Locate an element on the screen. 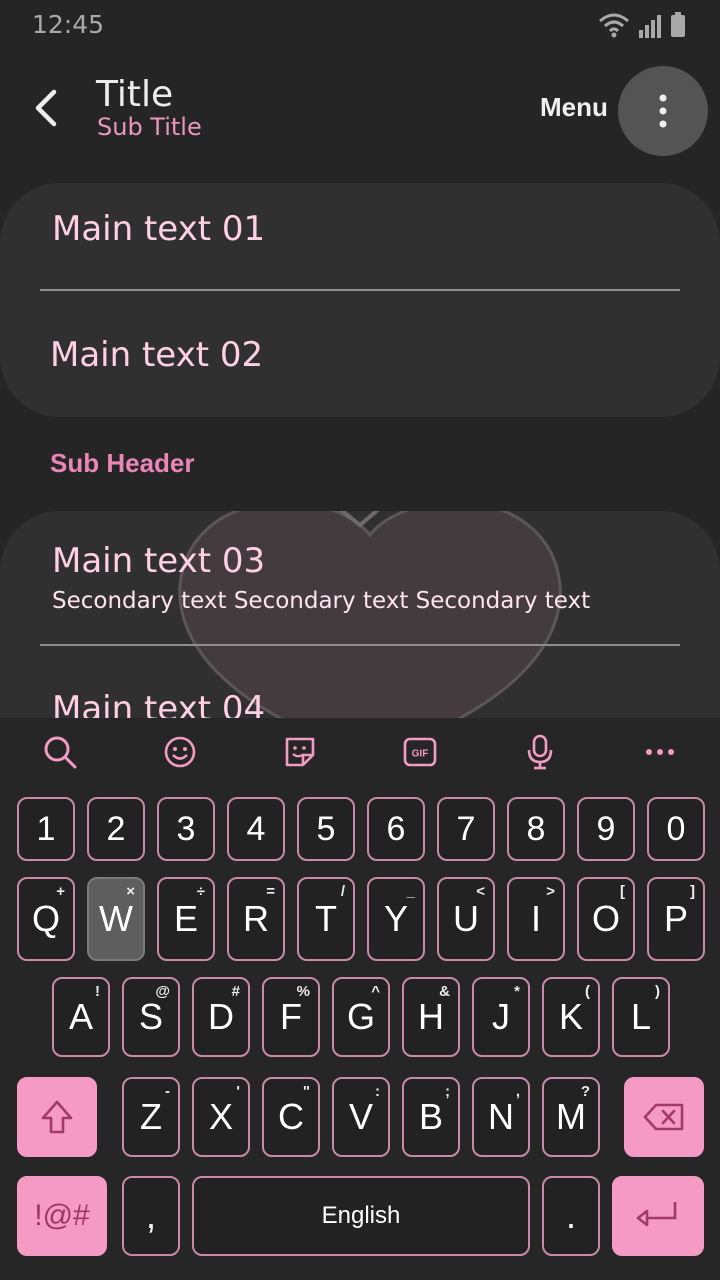 The image size is (720, 1280). page-title: Title is located at coordinates (135, 94).